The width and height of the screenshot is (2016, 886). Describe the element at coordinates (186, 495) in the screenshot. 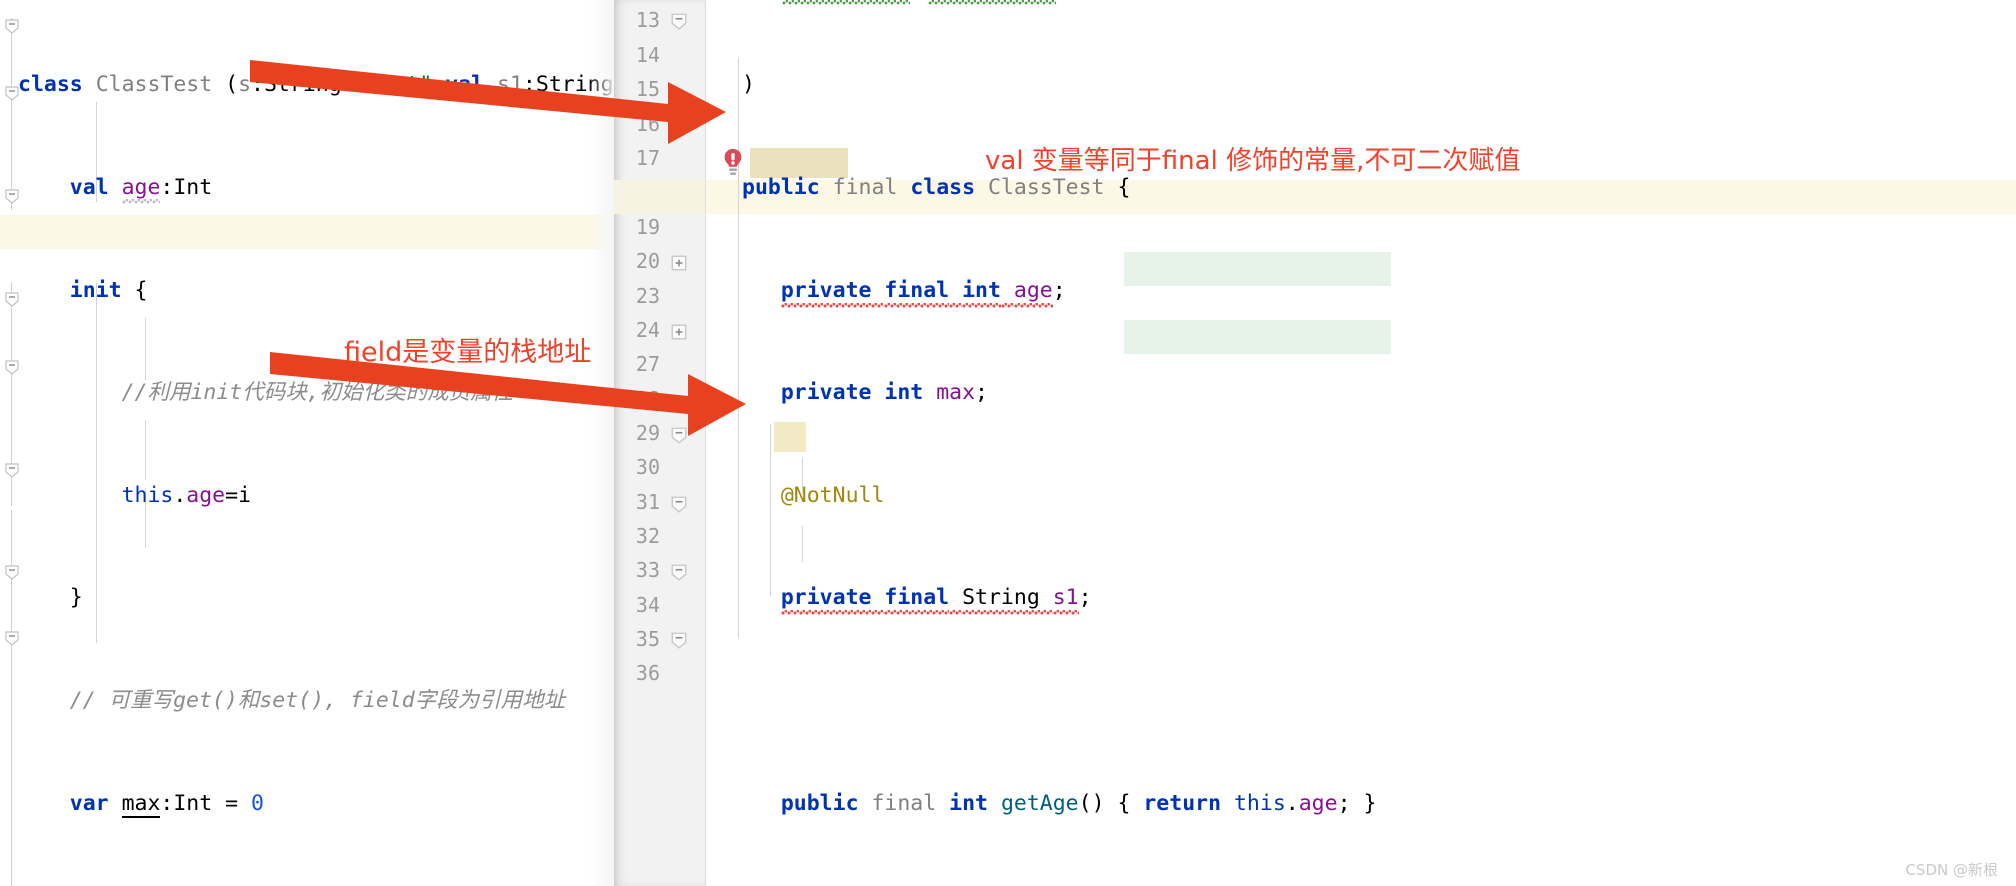

I see `code-line: this.age=i` at that location.